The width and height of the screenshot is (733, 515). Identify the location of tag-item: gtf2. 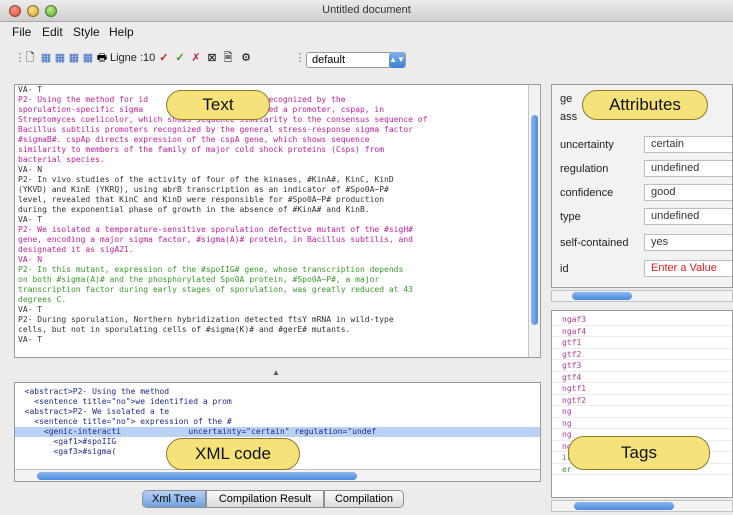
(642, 354).